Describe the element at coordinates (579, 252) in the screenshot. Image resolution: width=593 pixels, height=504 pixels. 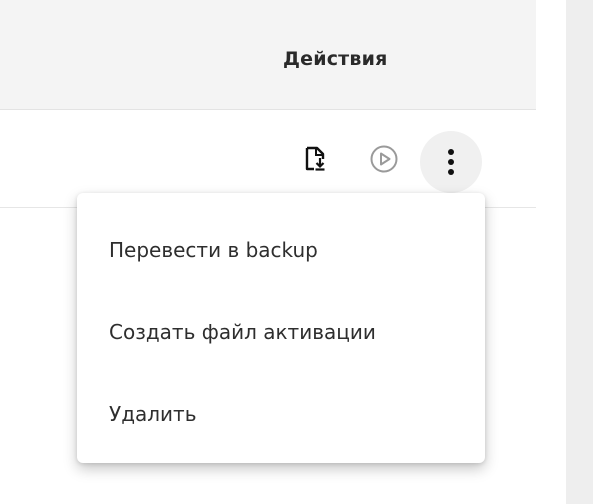
I see `side-panel-gutter` at that location.